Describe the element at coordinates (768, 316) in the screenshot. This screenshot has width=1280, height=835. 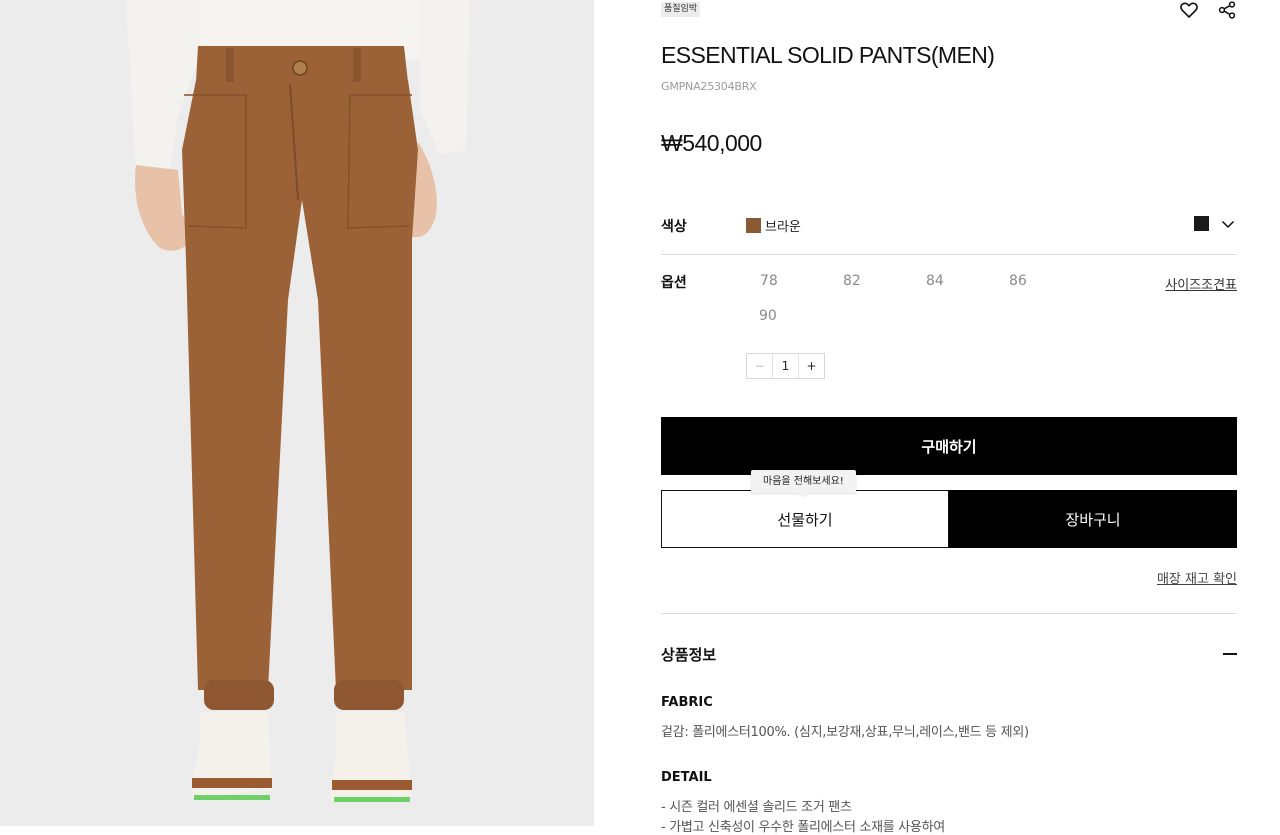
I see `size-option-90: 90` at that location.